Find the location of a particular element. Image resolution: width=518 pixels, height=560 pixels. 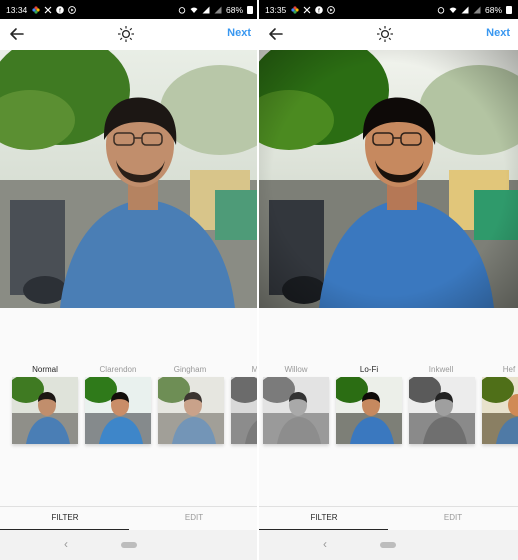

filter-thumb-inkwell is located at coordinates (442, 410).